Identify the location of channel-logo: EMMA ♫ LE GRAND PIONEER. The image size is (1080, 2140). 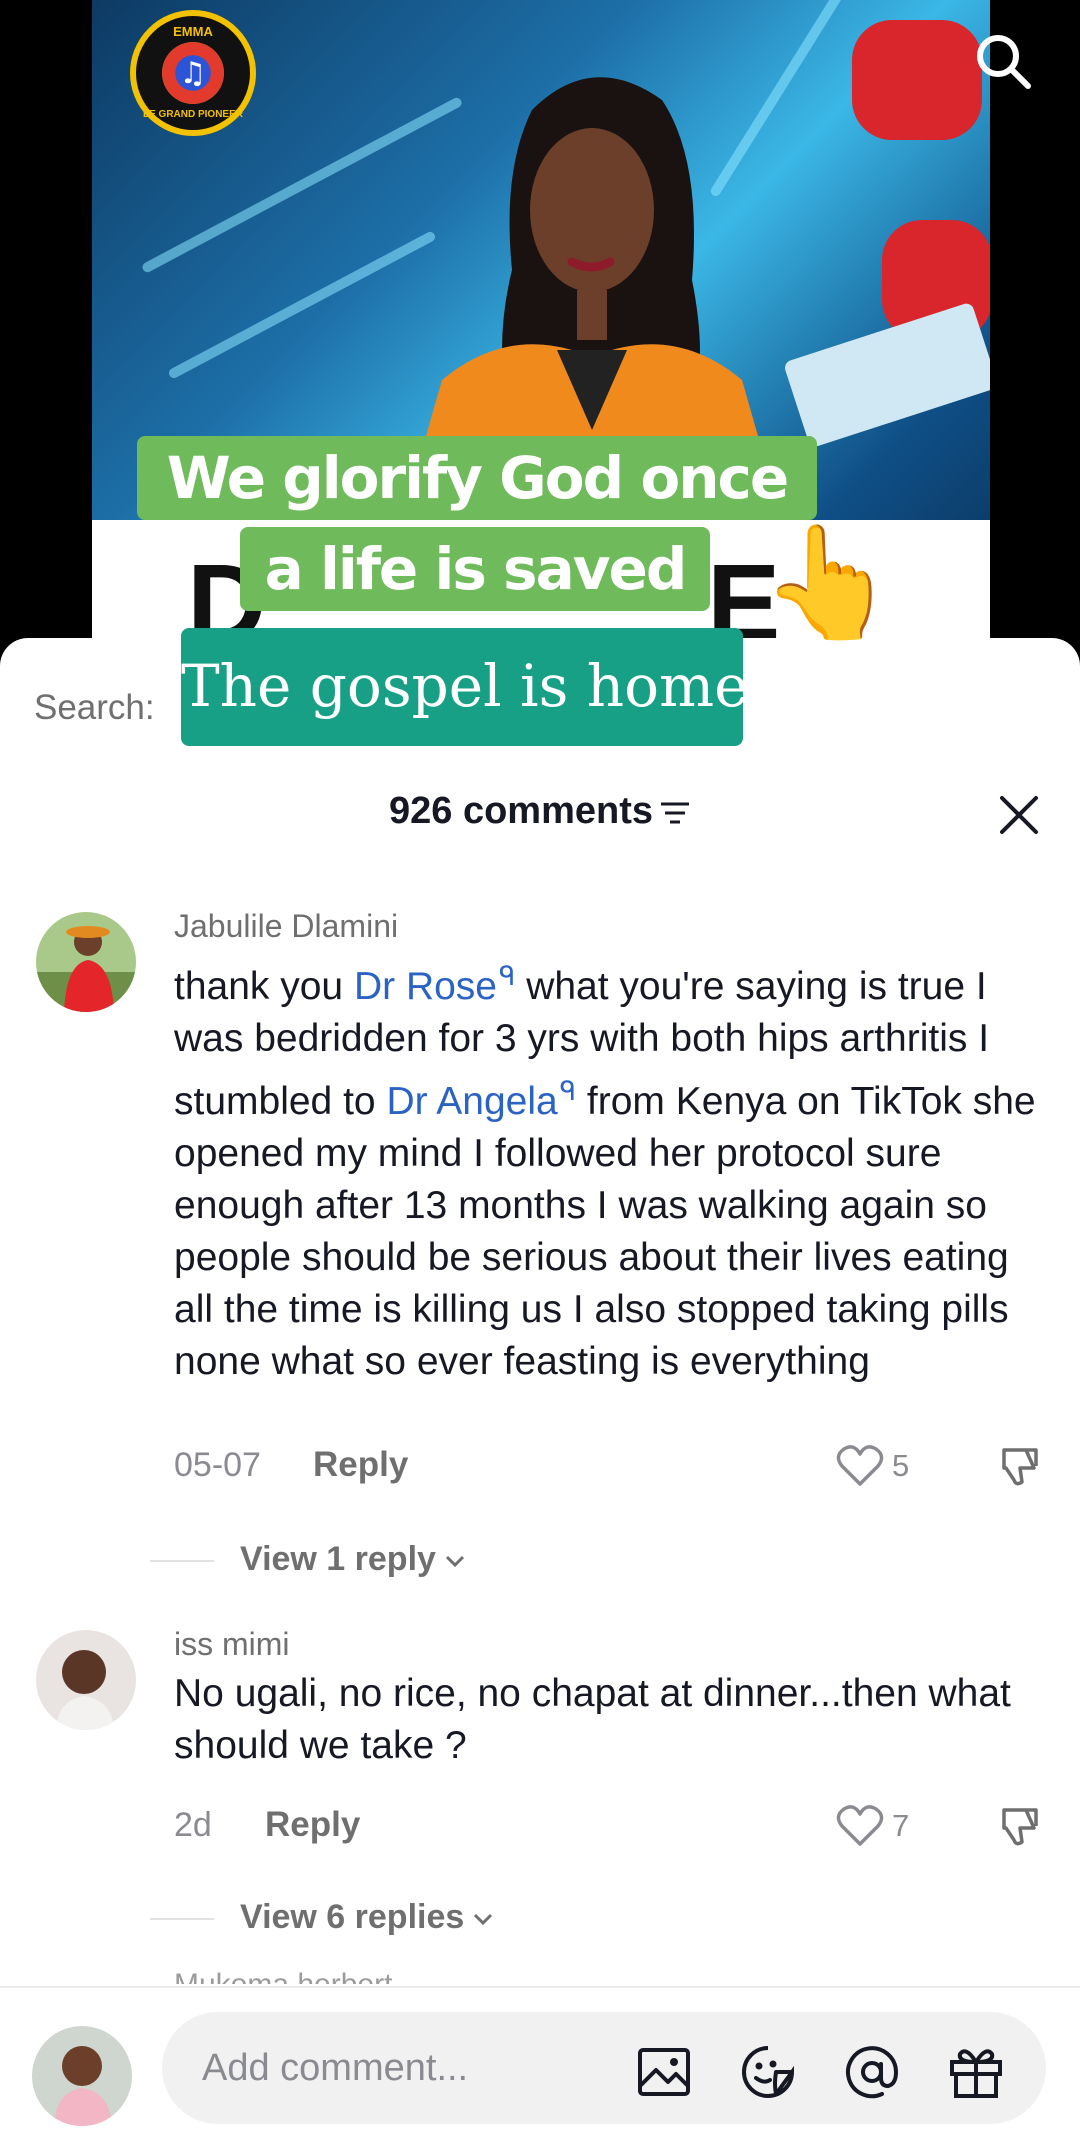
(193, 73).